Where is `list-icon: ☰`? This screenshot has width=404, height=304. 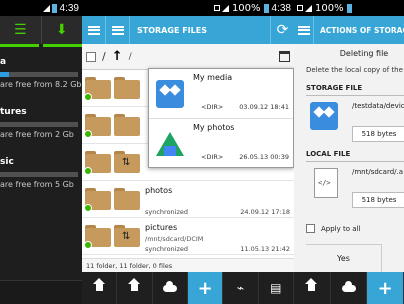
list-icon: ☰ is located at coordinates (20, 30).